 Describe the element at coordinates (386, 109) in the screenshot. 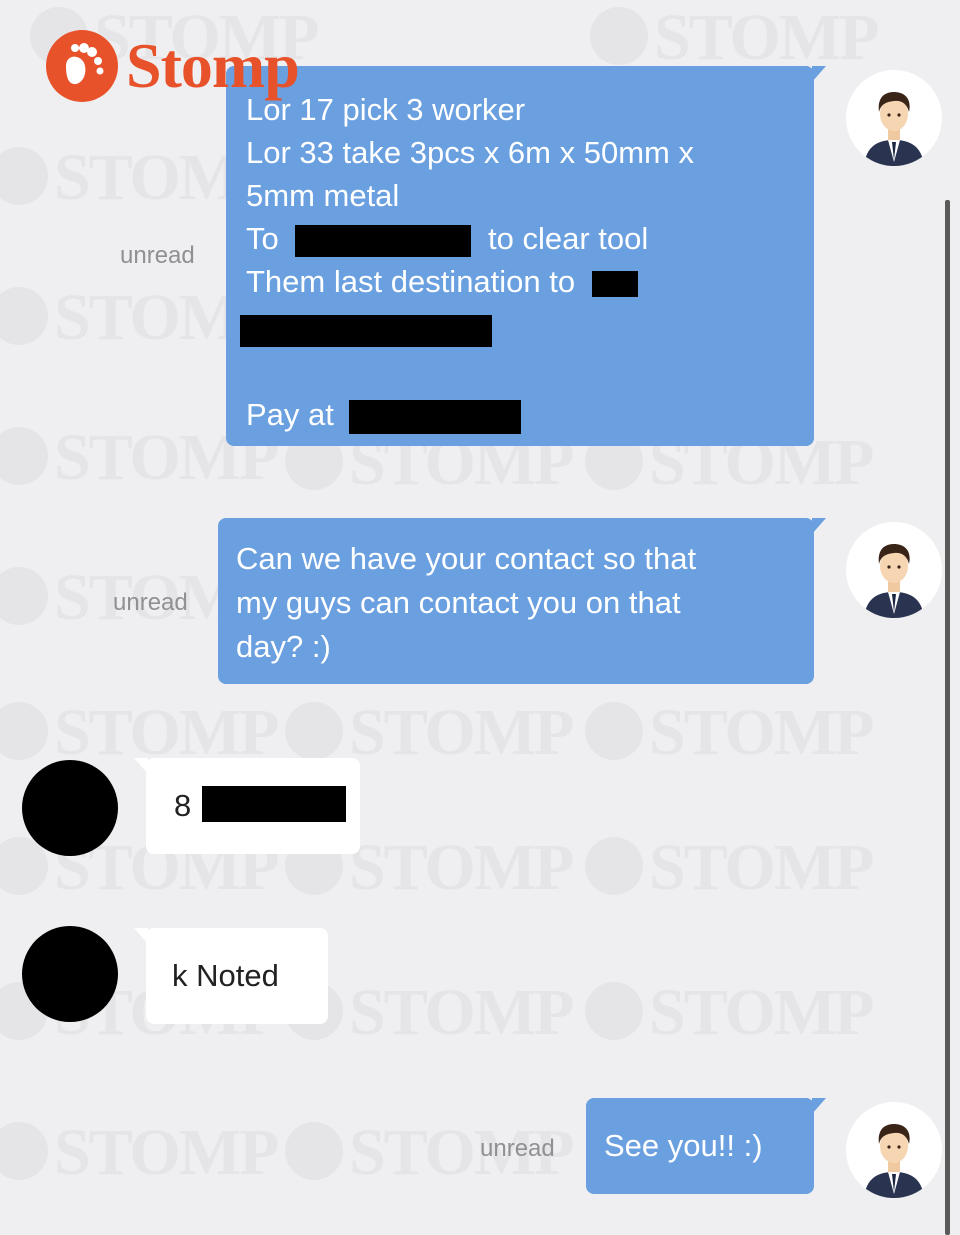

I see `message-text: Lor 17 pick 3 worker` at that location.